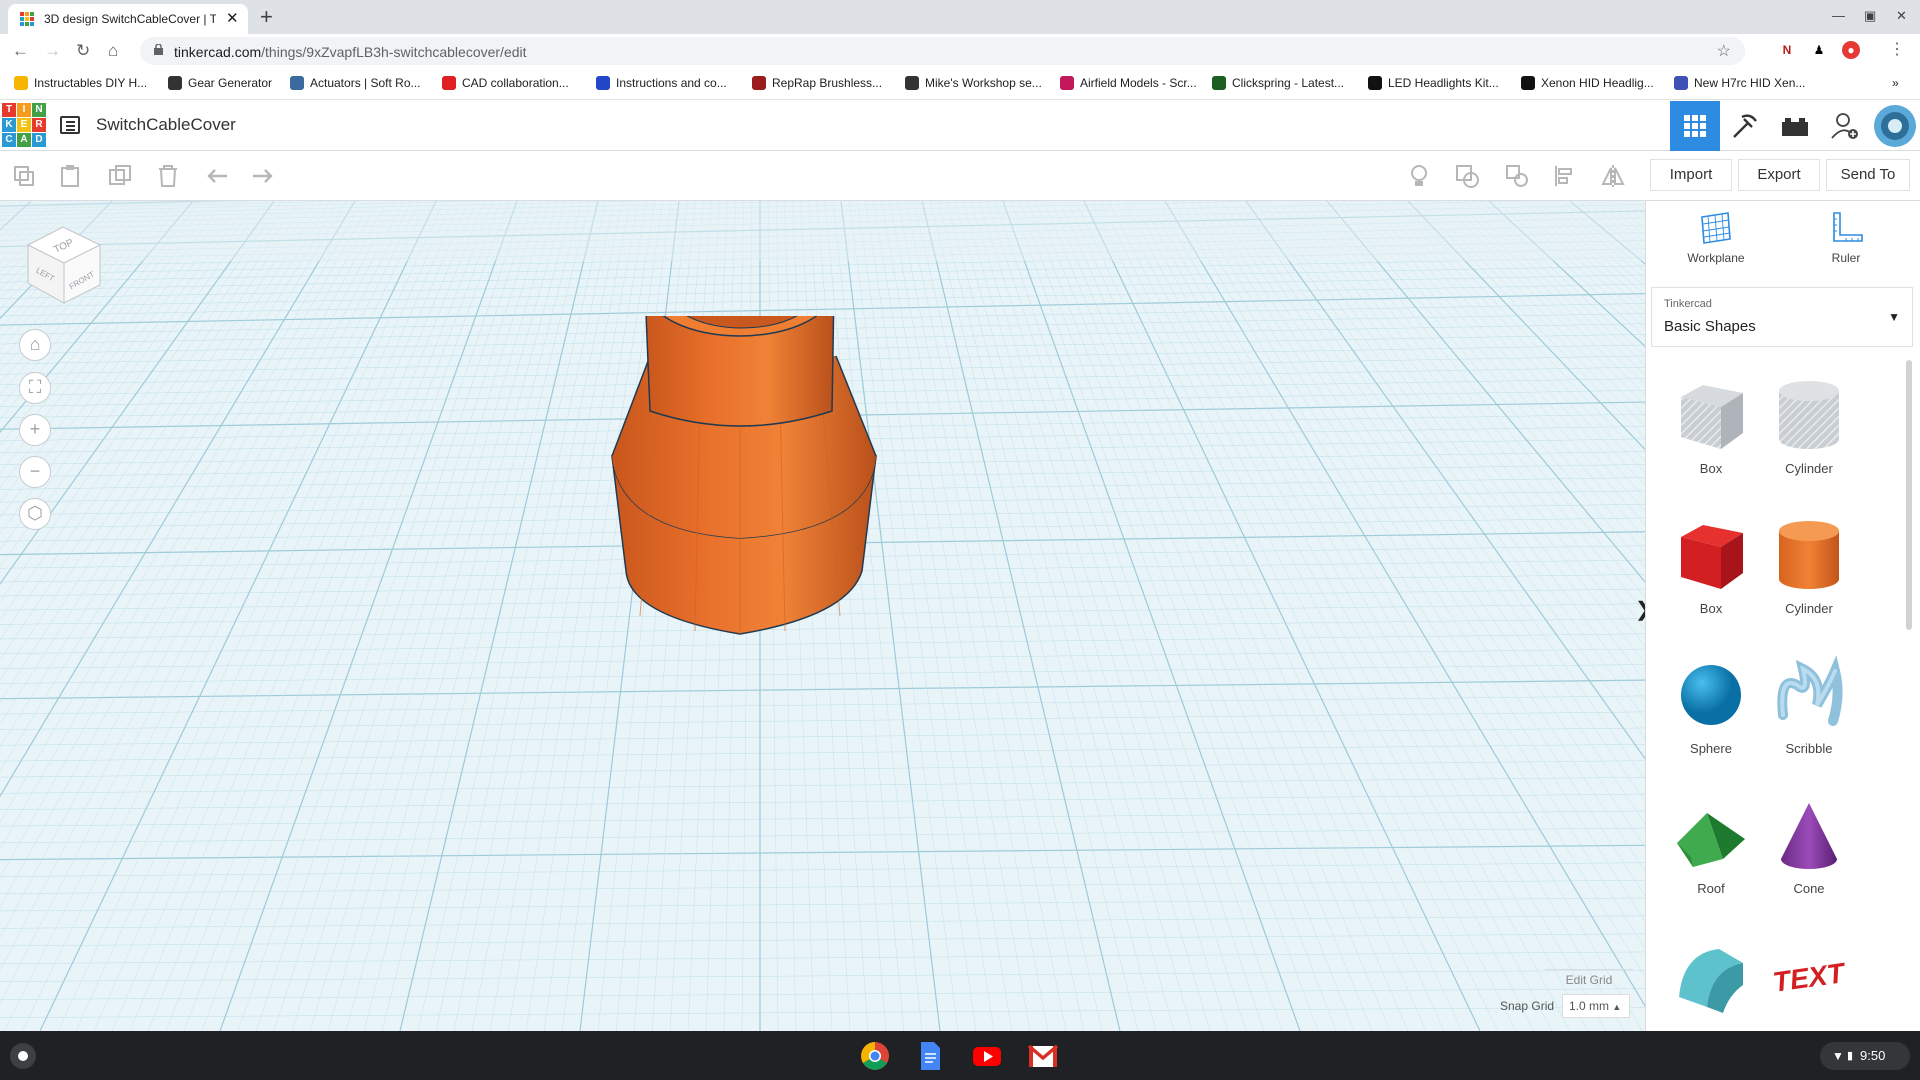 The height and width of the screenshot is (1080, 1920). Describe the element at coordinates (20, 51) in the screenshot. I see `back-icon: ←` at that location.